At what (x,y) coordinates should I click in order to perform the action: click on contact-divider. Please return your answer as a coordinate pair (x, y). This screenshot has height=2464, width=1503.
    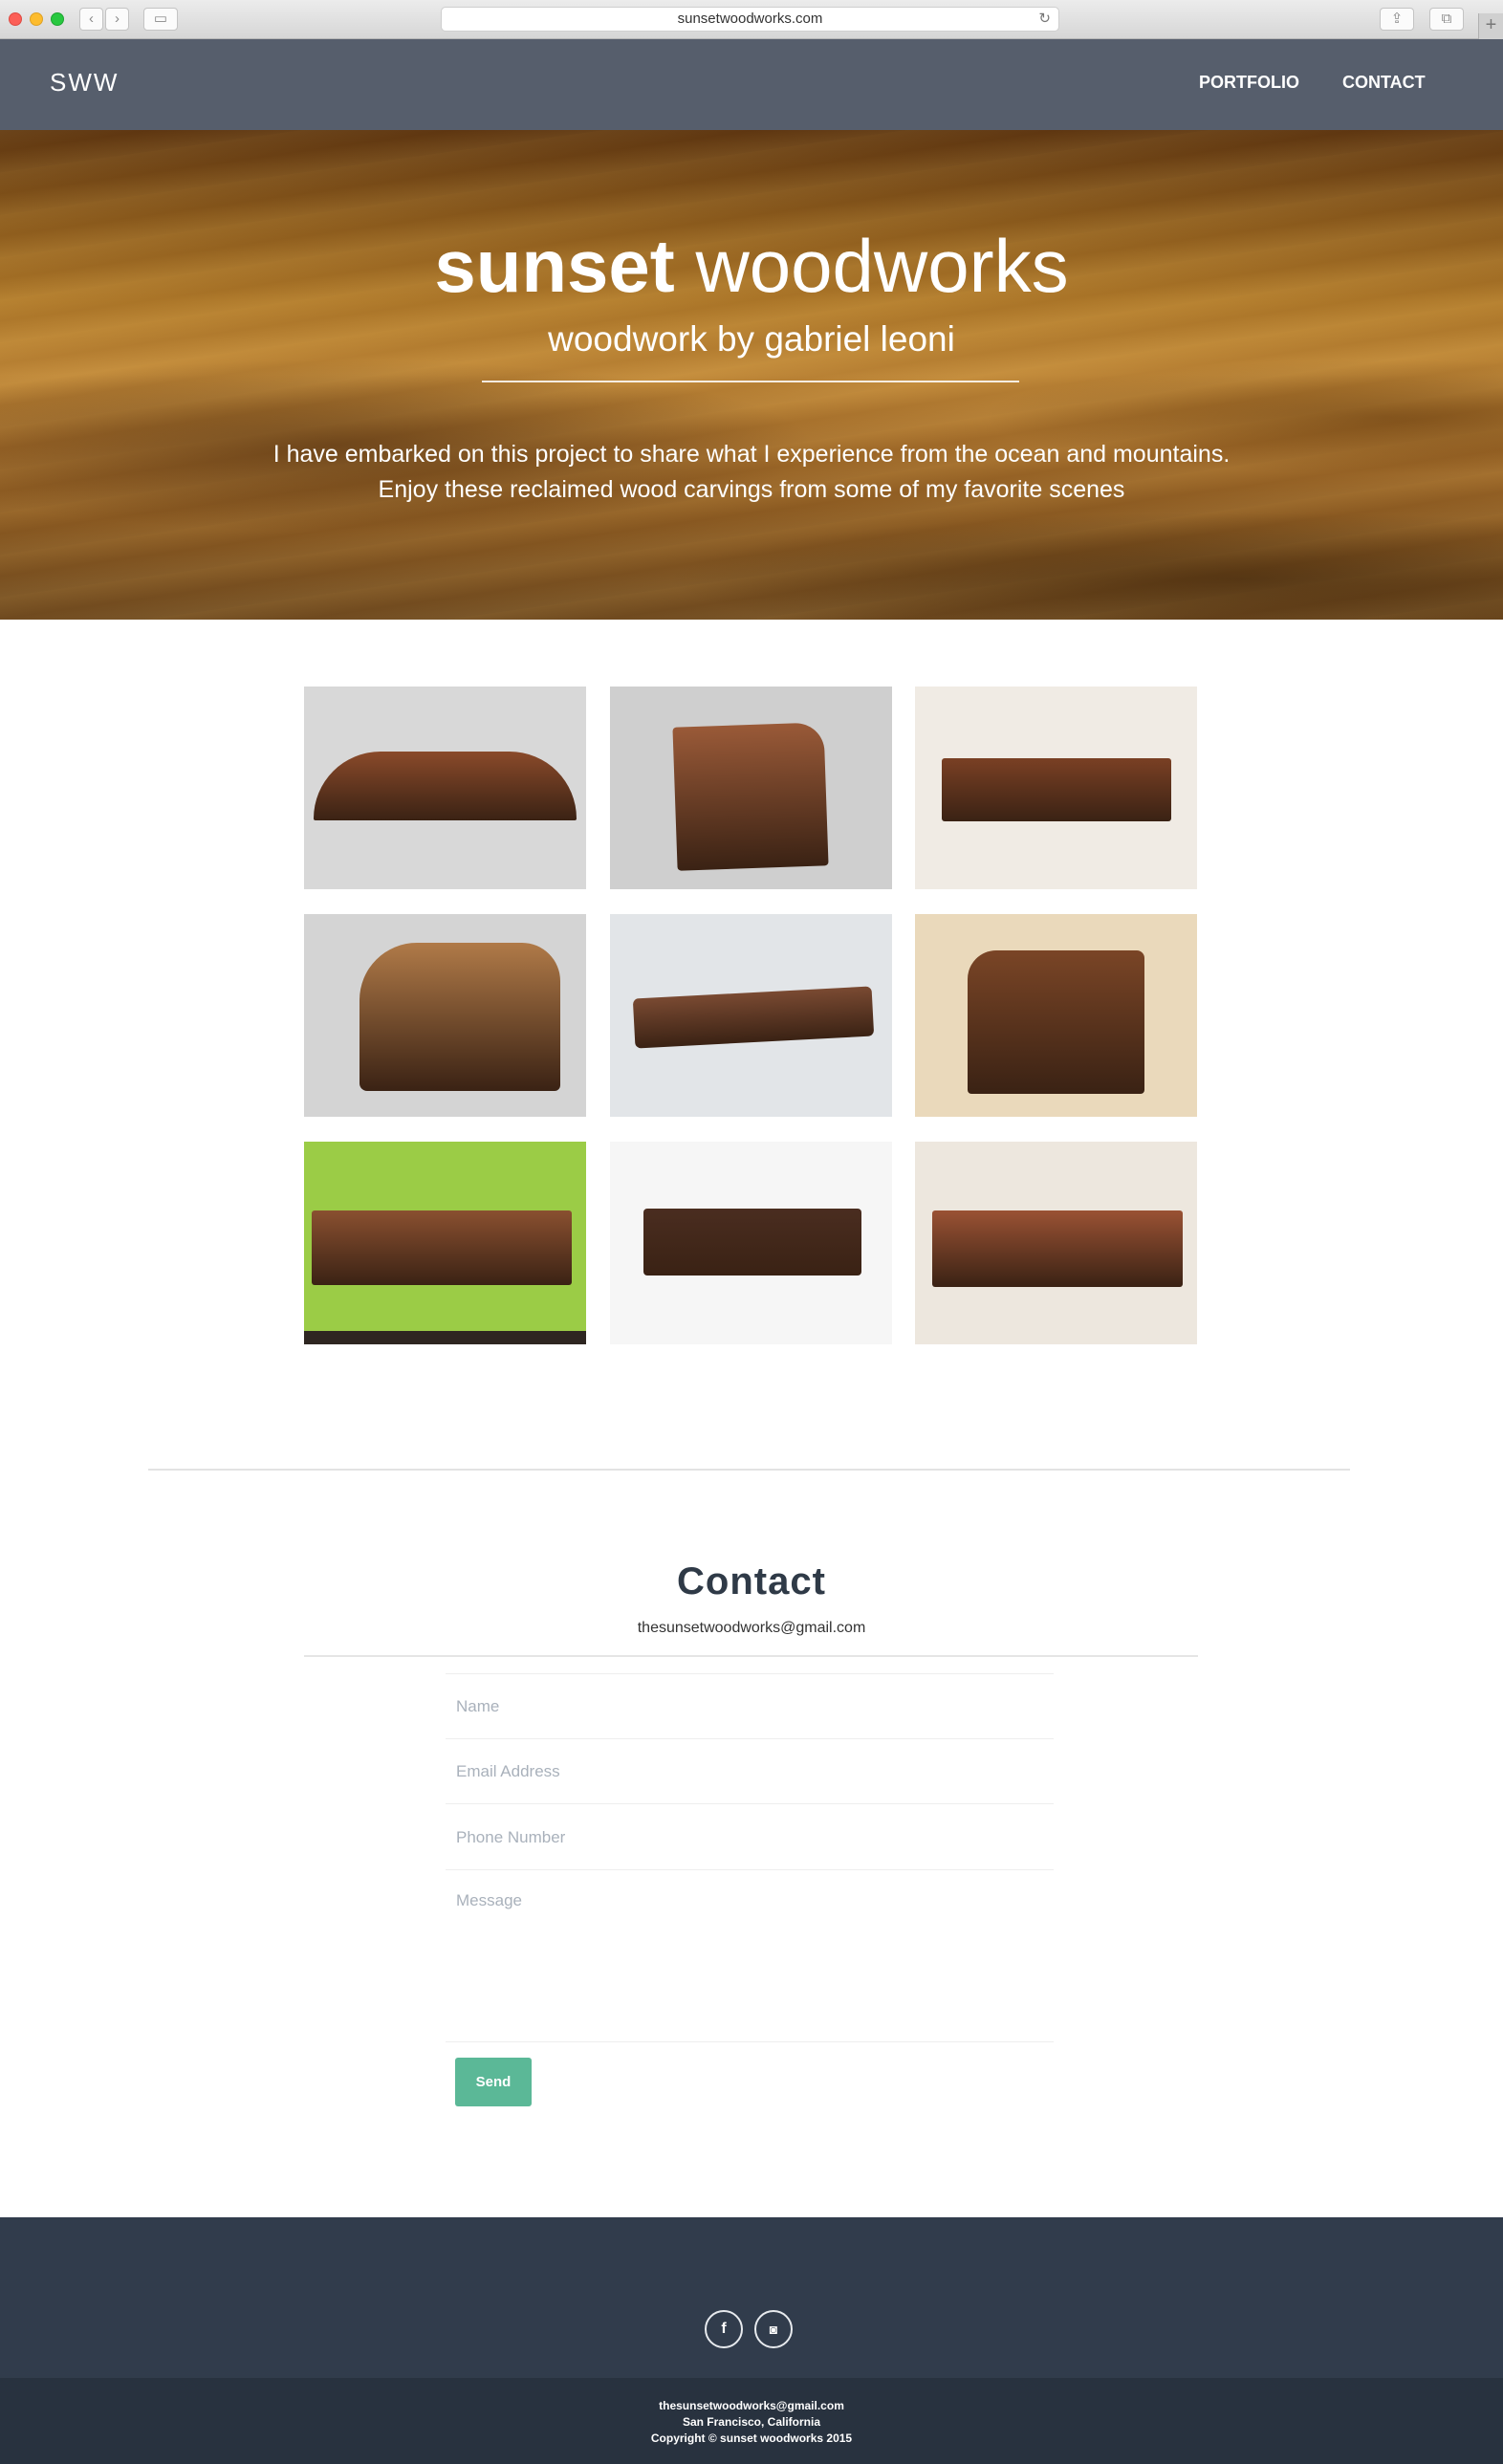
    Looking at the image, I should click on (751, 1656).